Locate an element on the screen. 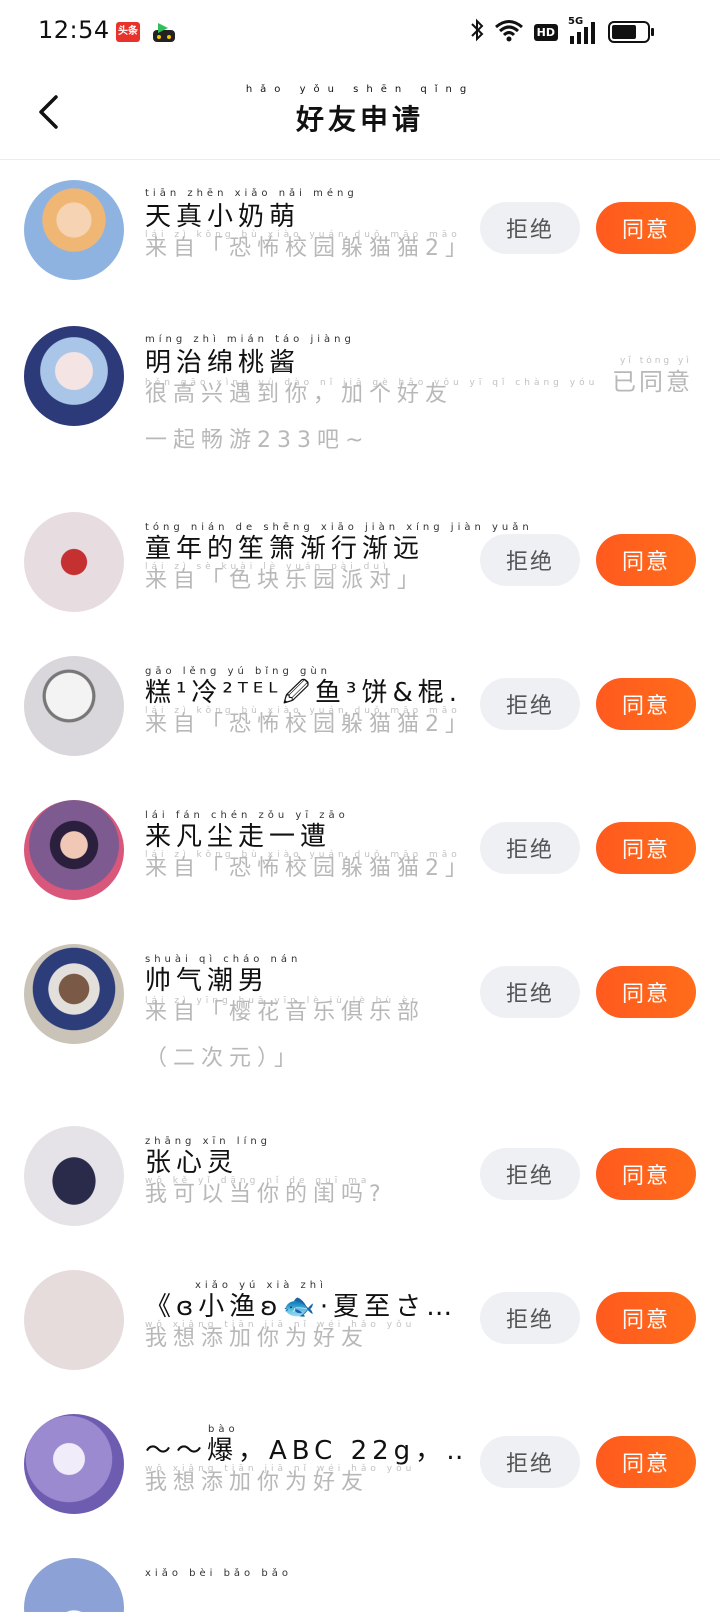  page-title: hǎo yǒu shēn qǐng 好友申请 is located at coordinates (360, 111).